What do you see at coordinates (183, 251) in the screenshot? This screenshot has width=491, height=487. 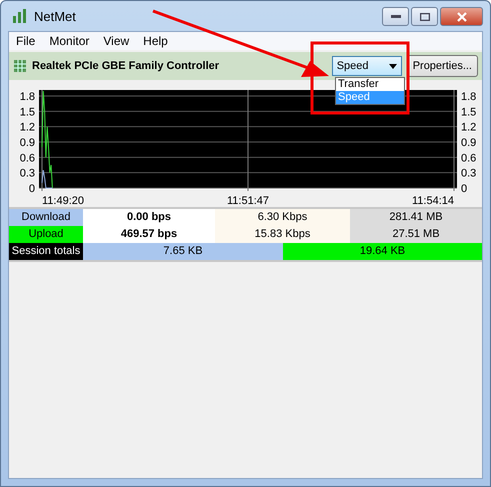 I see `session-download: 7.65 KB` at bounding box center [183, 251].